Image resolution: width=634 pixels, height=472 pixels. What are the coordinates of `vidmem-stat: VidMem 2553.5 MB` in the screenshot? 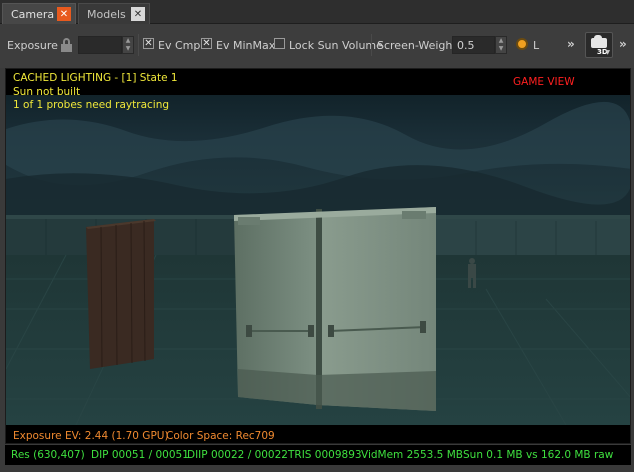 It's located at (412, 455).